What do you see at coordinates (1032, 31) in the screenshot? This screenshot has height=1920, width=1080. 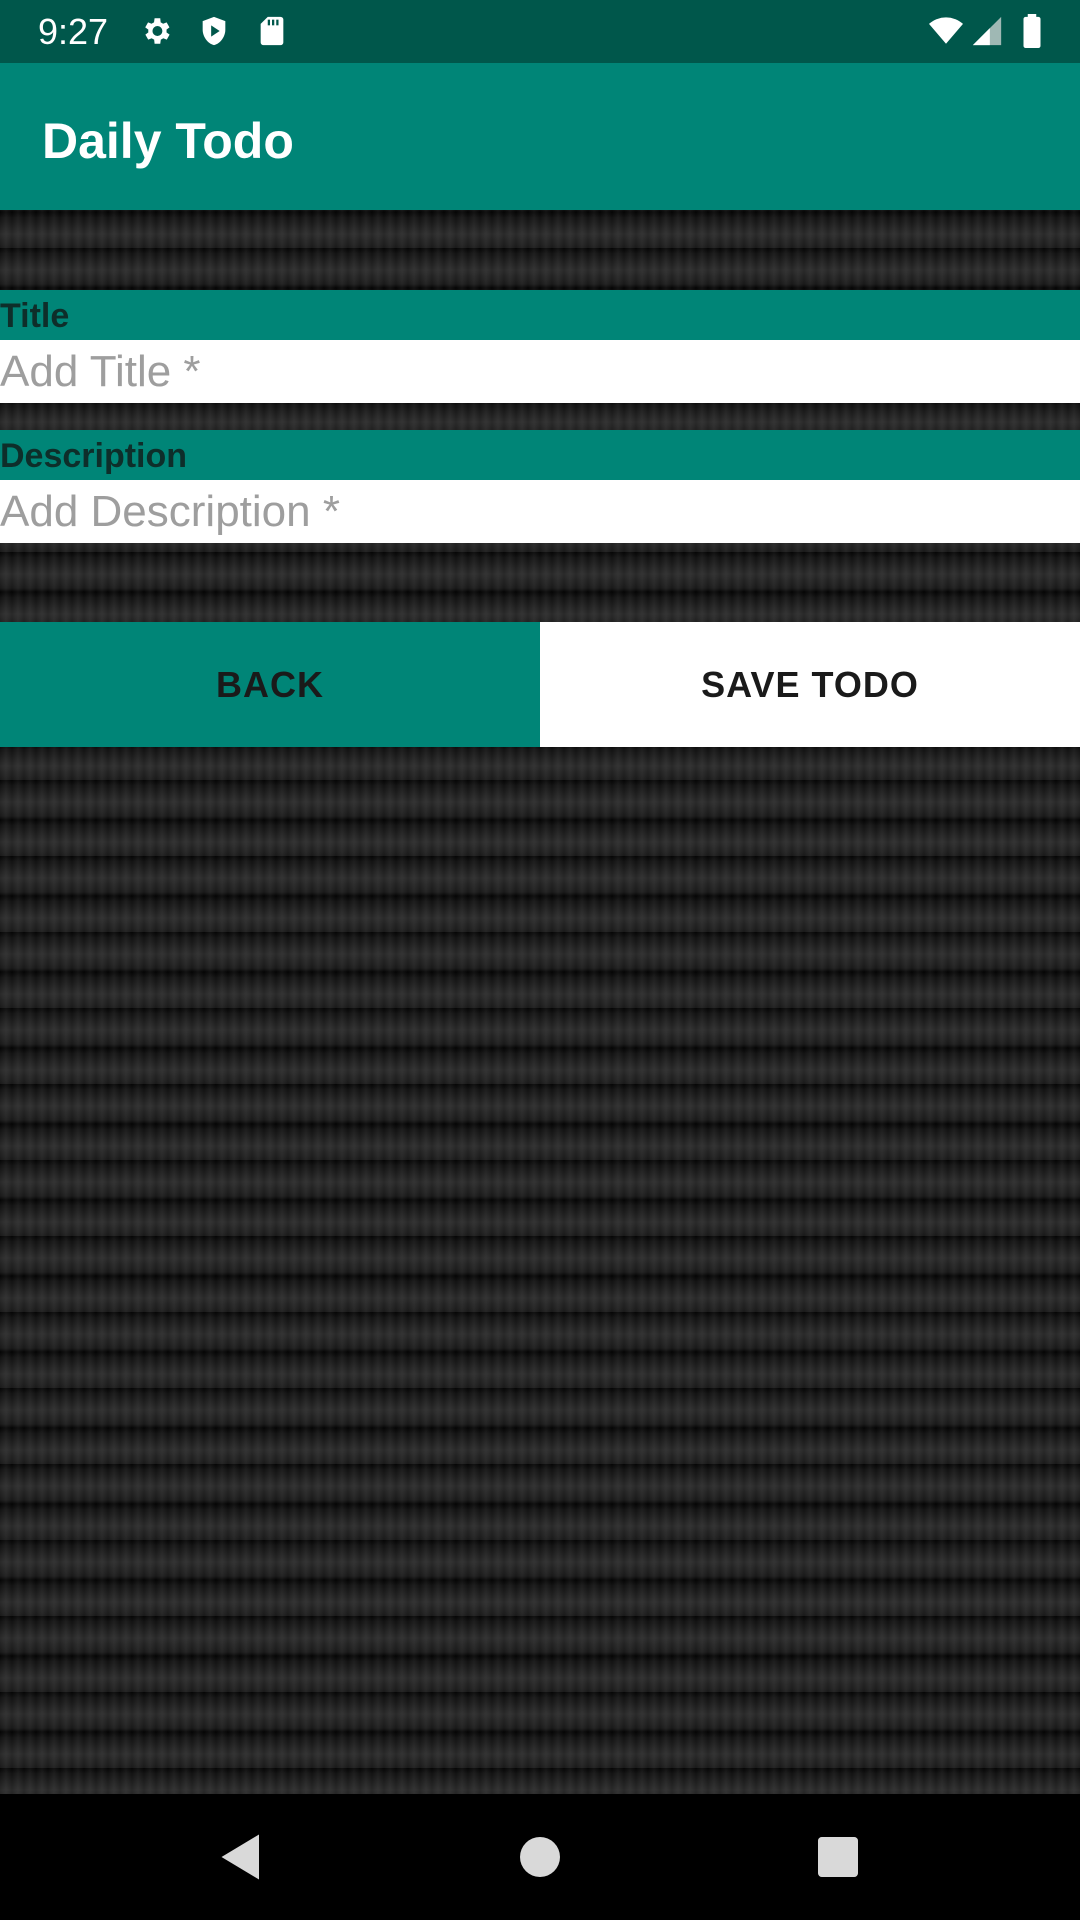 I see `battery-icon` at bounding box center [1032, 31].